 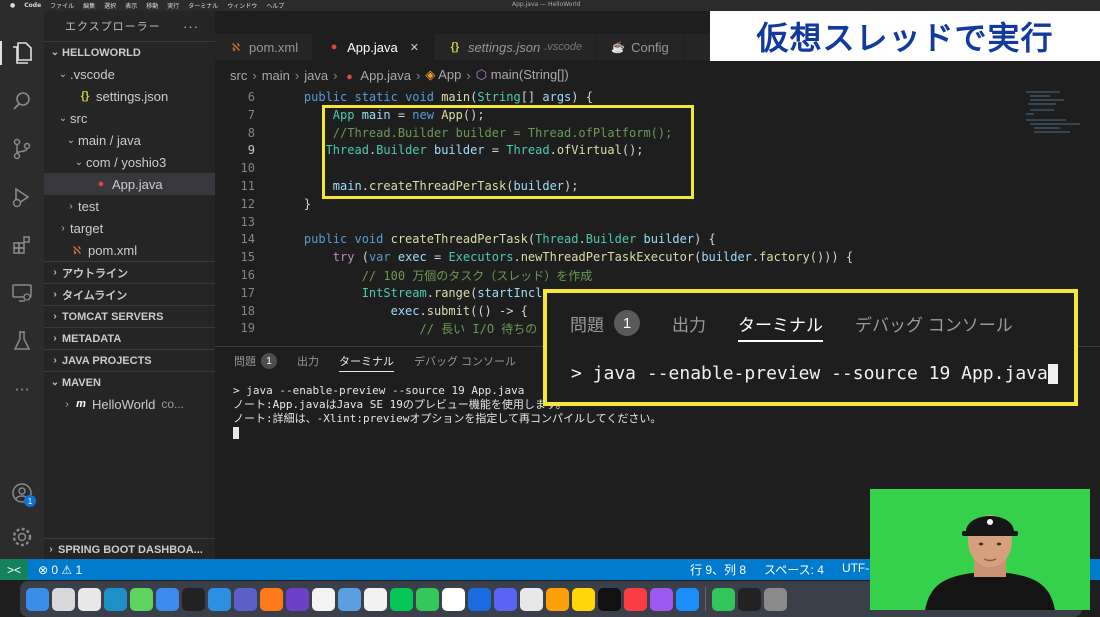 I want to click on menubar-item: 実行, so click(x=173, y=5).